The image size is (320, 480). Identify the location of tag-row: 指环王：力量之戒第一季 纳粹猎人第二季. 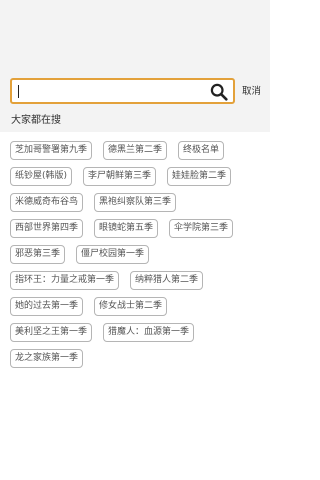
(137, 280).